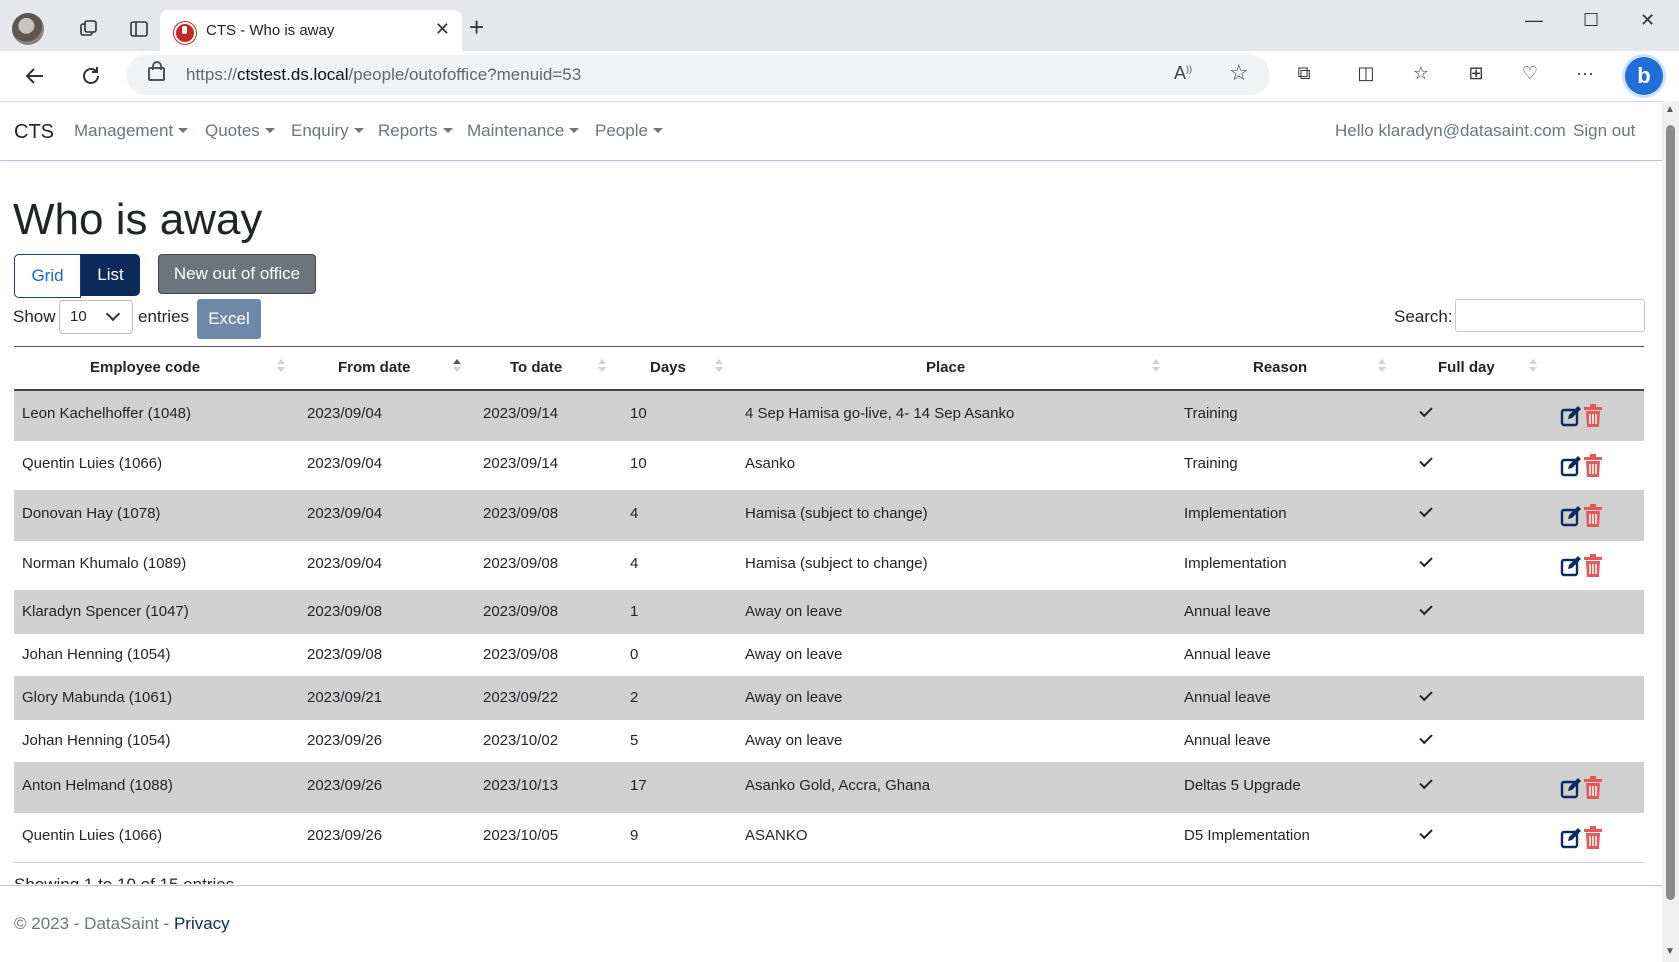 The image size is (1679, 962). I want to click on cell-to-date: 2023/09/22, so click(521, 697).